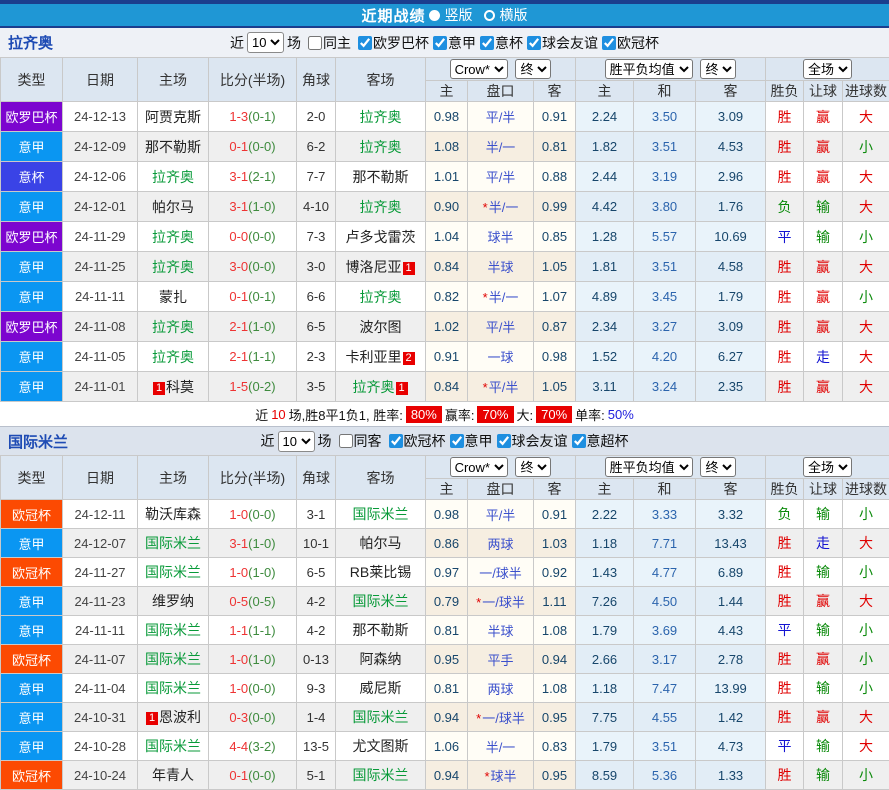 This screenshot has width=889, height=790. What do you see at coordinates (501, 775) in the screenshot?
I see `handicap-line-cell: *球半` at bounding box center [501, 775].